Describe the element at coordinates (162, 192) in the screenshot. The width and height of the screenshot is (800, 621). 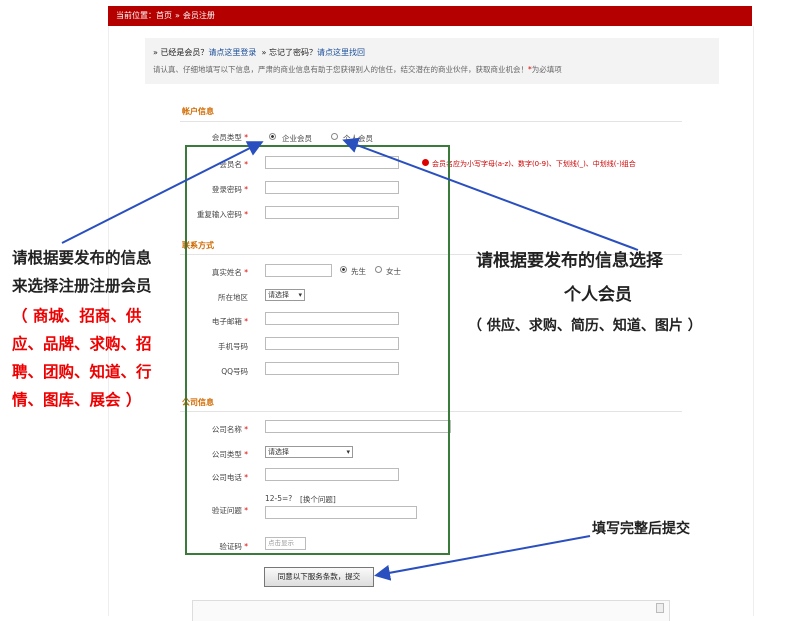
I see `arrow-to-enterprise` at that location.